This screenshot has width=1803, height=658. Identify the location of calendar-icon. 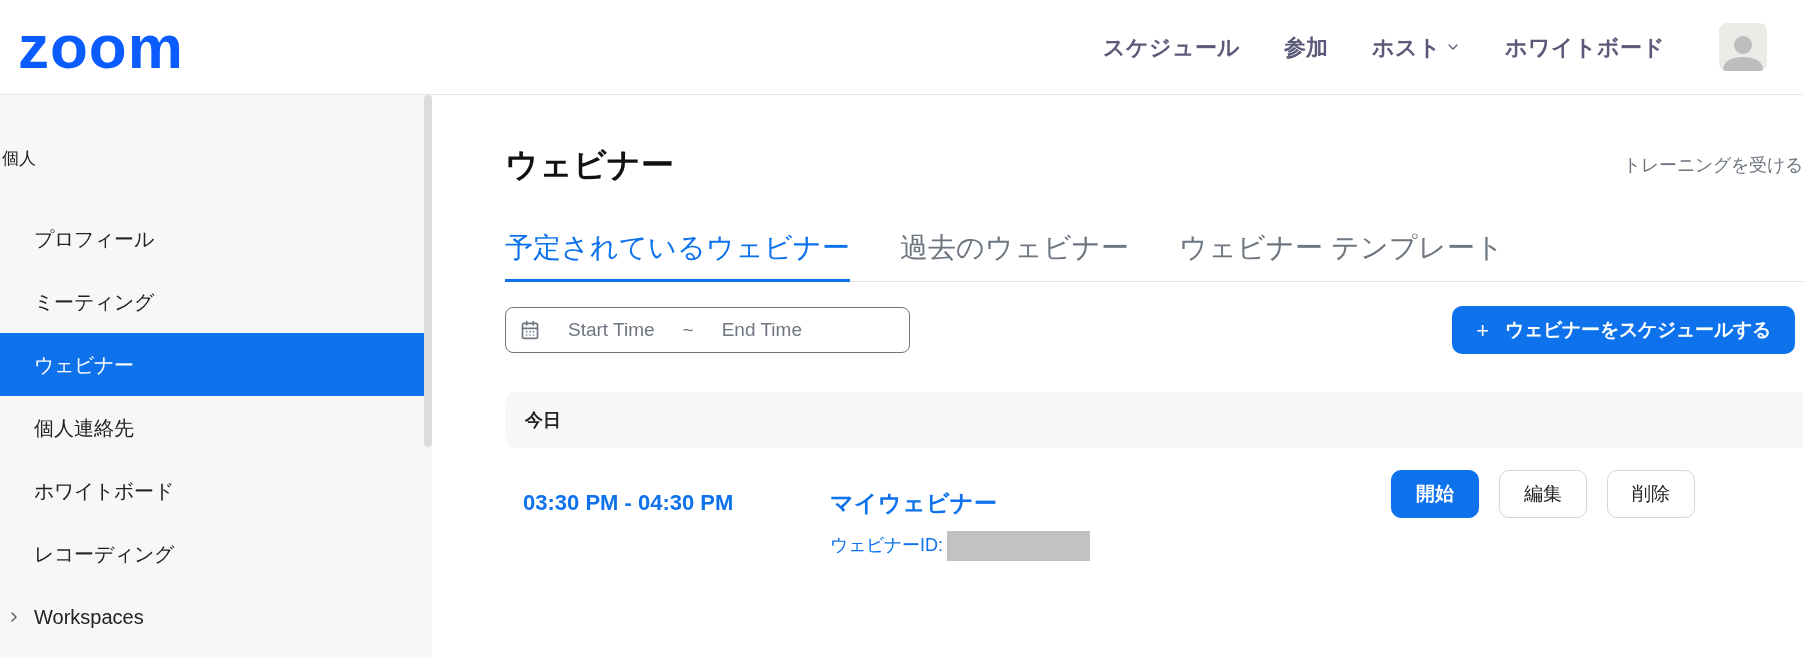
(530, 330).